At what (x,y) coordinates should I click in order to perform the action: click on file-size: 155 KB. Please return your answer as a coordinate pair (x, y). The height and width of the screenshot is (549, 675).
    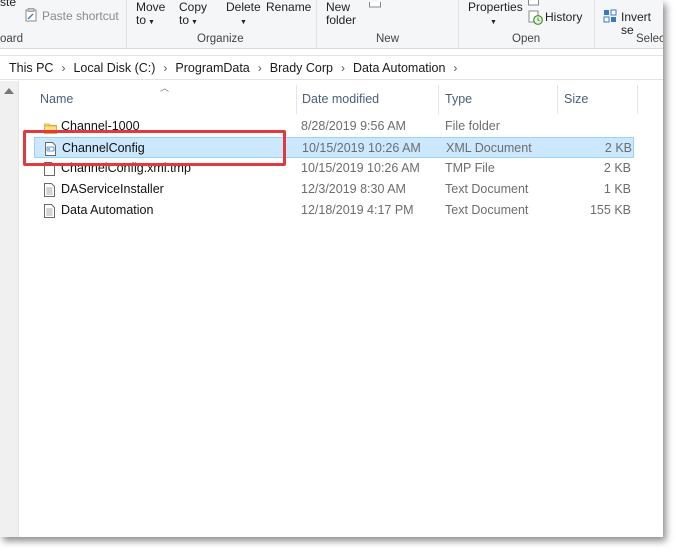
    Looking at the image, I should click on (610, 210).